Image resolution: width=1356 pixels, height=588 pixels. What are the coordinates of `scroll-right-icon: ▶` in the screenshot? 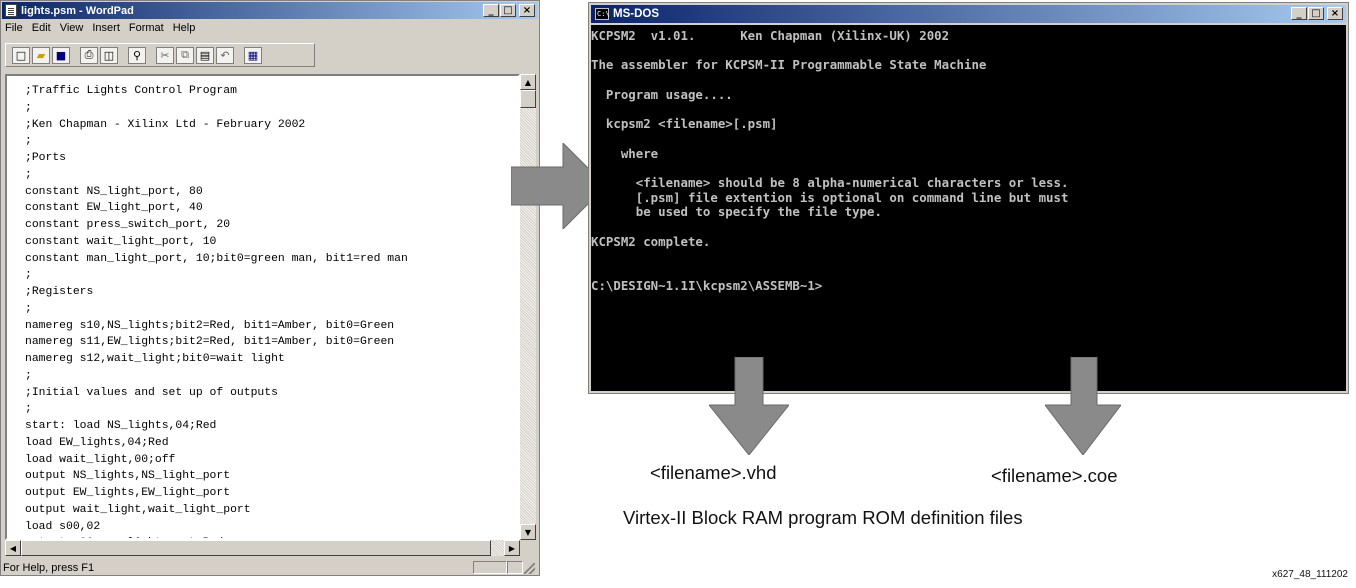 It's located at (512, 548).